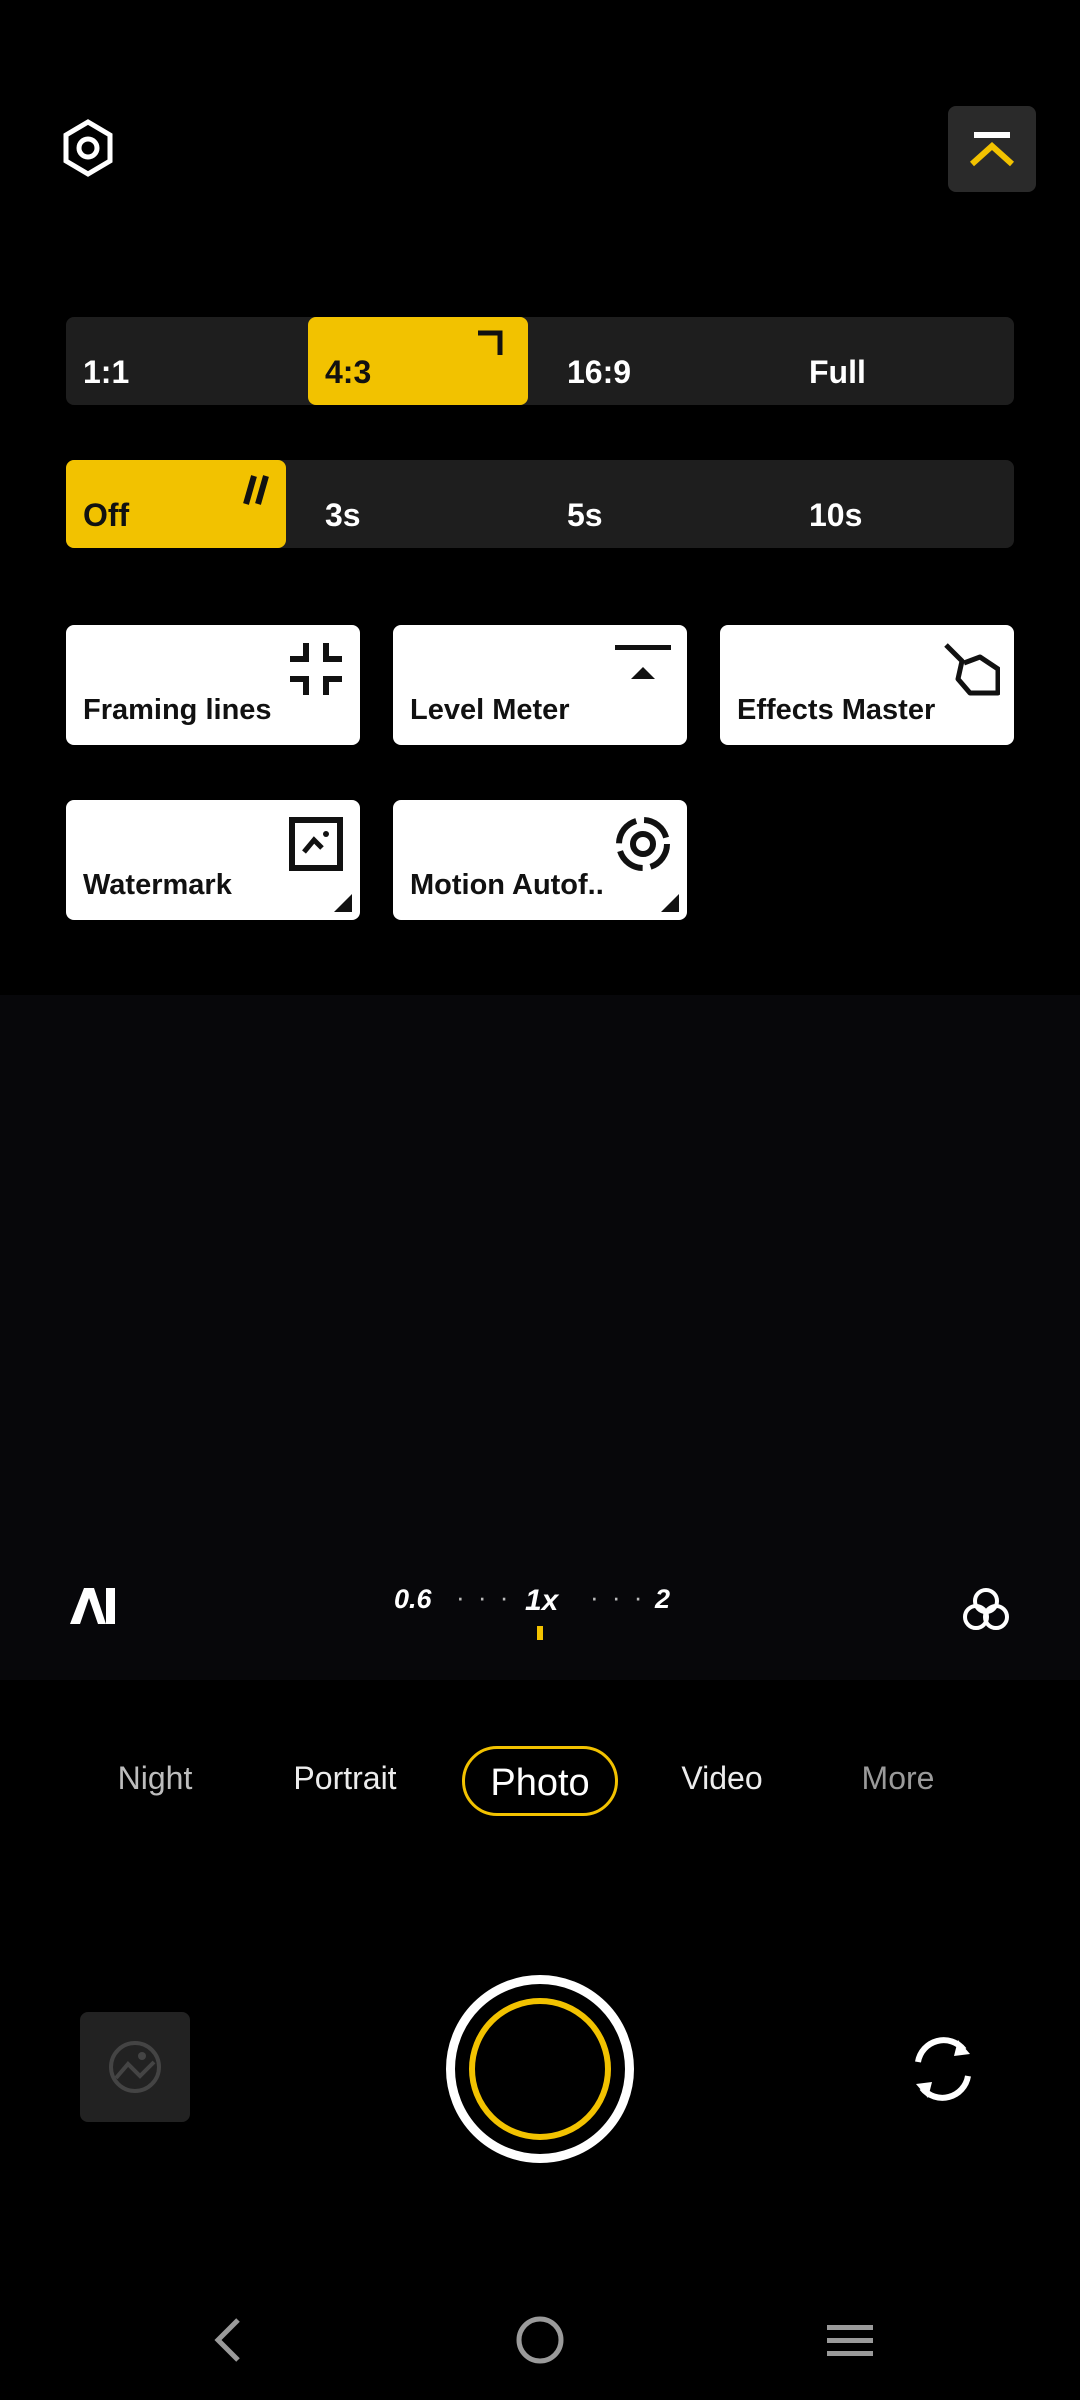  I want to click on timer-label: Off, so click(106, 515).